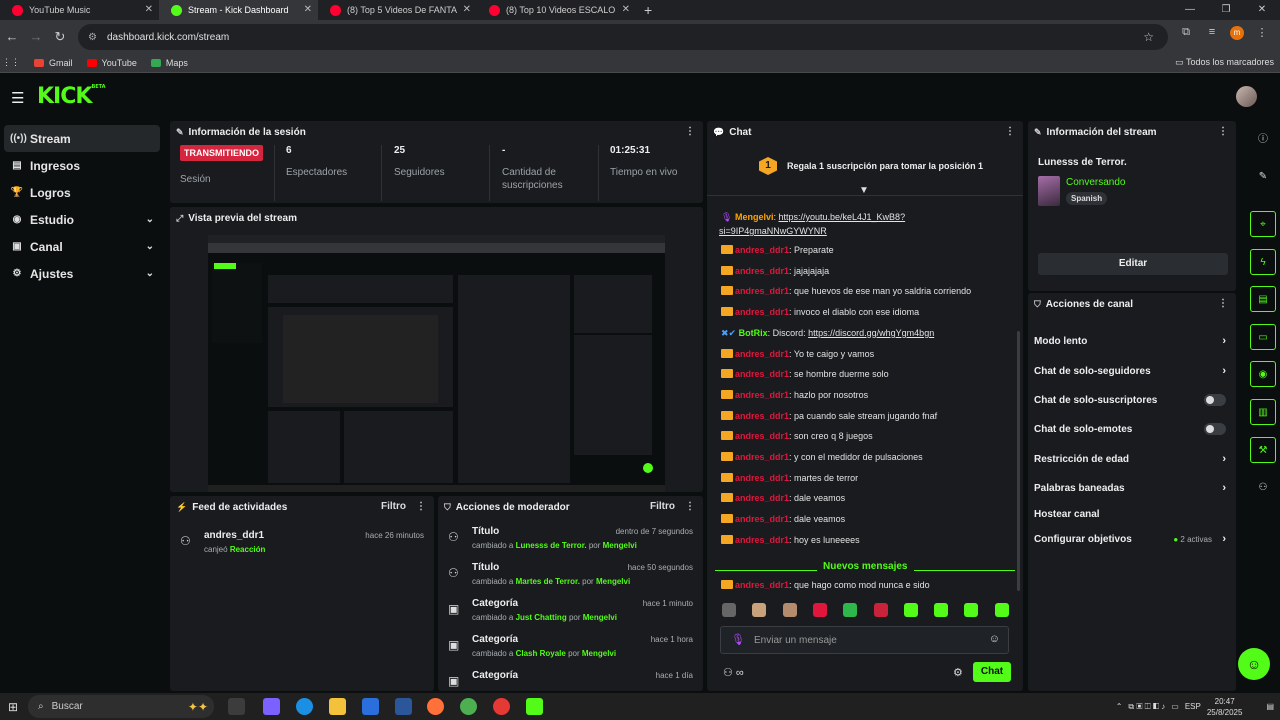 The width and height of the screenshot is (1280, 720). Describe the element at coordinates (1175, 706) in the screenshot. I see `battery-icon: ▭` at that location.